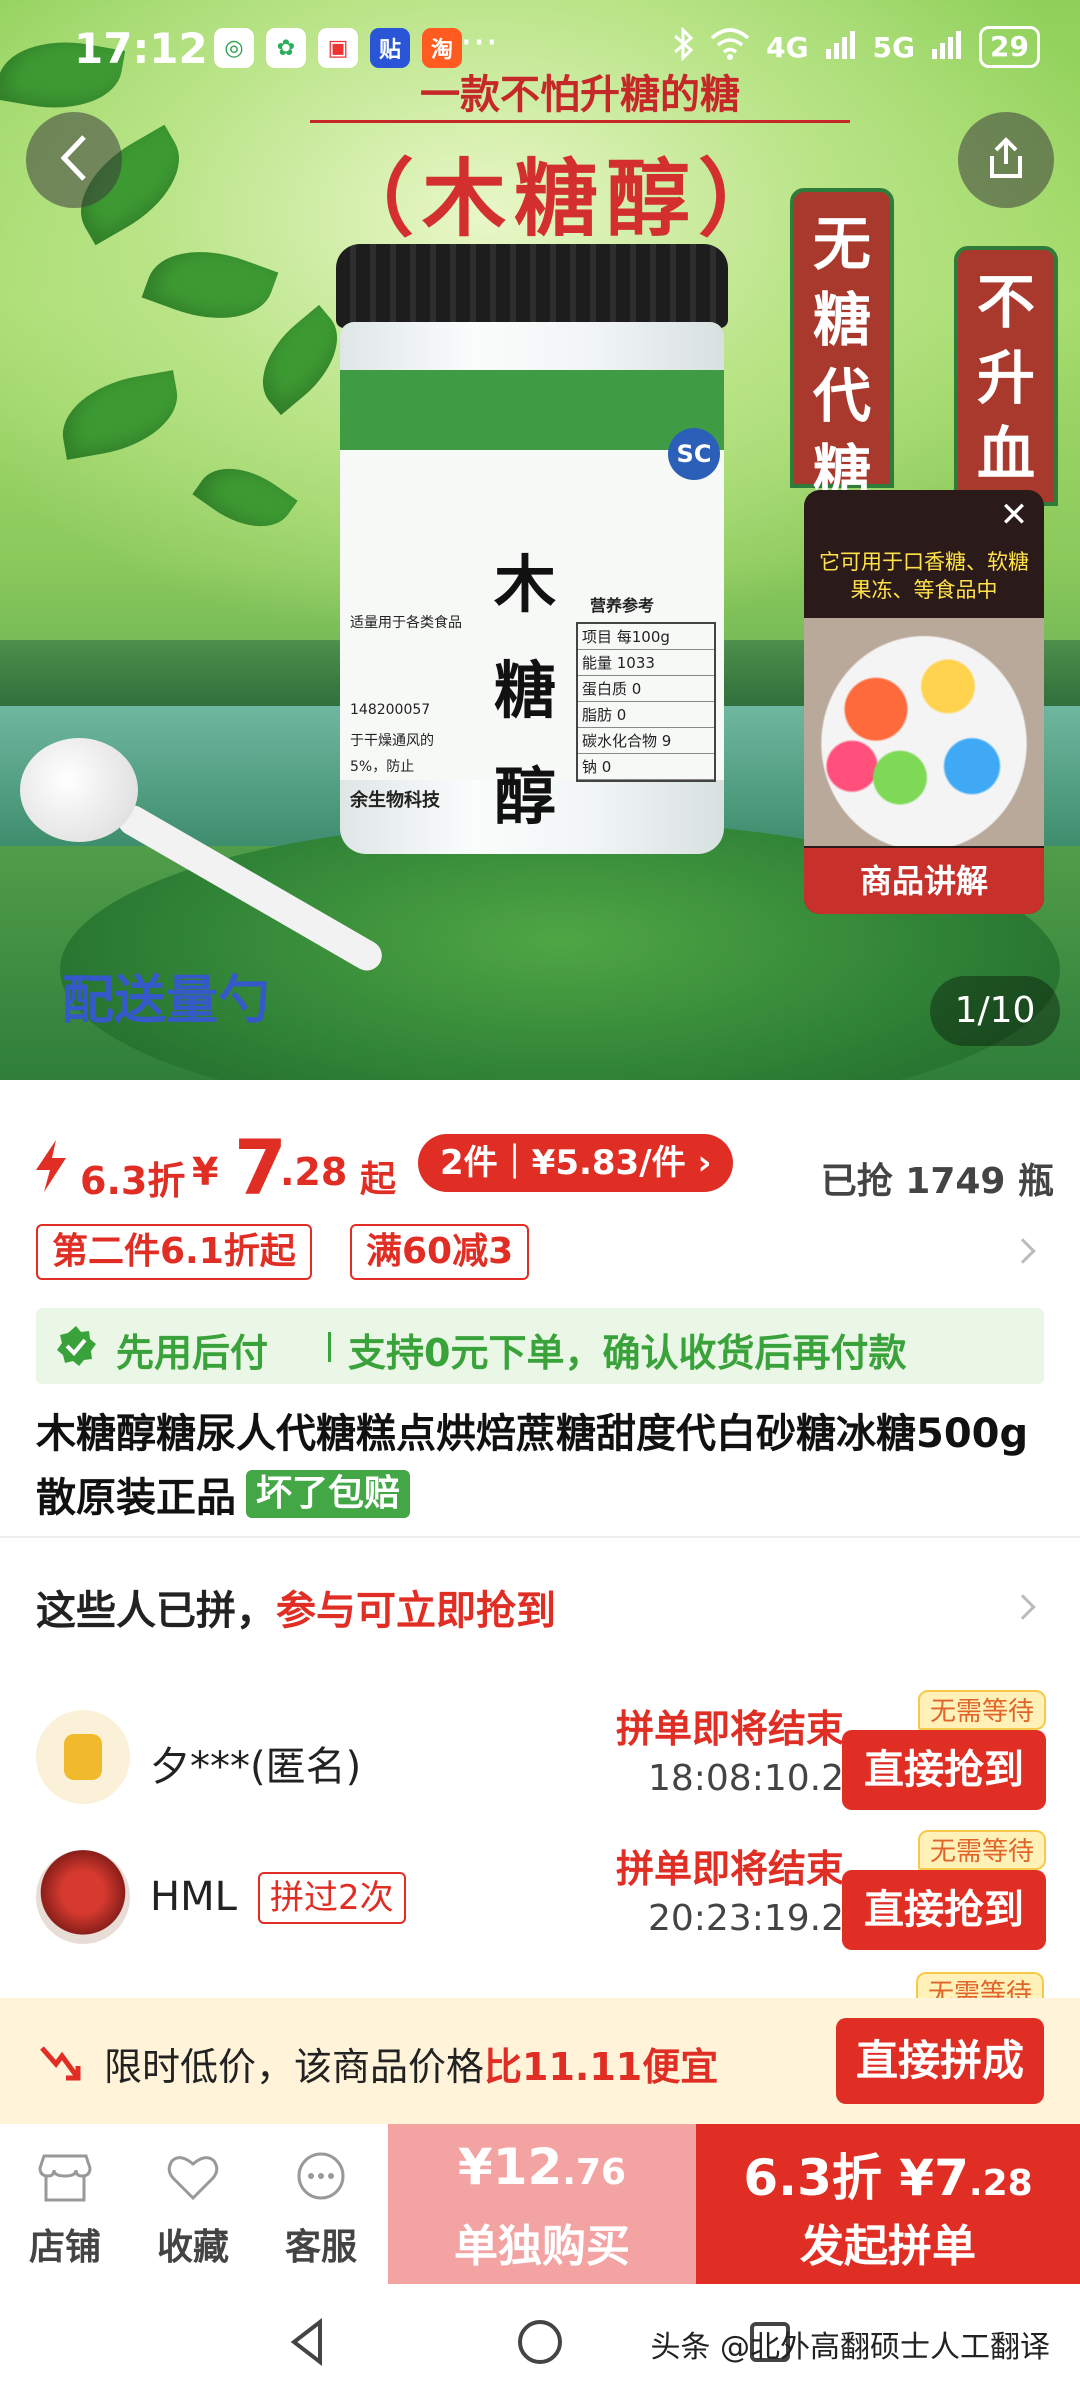 The width and height of the screenshot is (1080, 2400). I want to click on single-price-main: ¥12, so click(510, 2167).